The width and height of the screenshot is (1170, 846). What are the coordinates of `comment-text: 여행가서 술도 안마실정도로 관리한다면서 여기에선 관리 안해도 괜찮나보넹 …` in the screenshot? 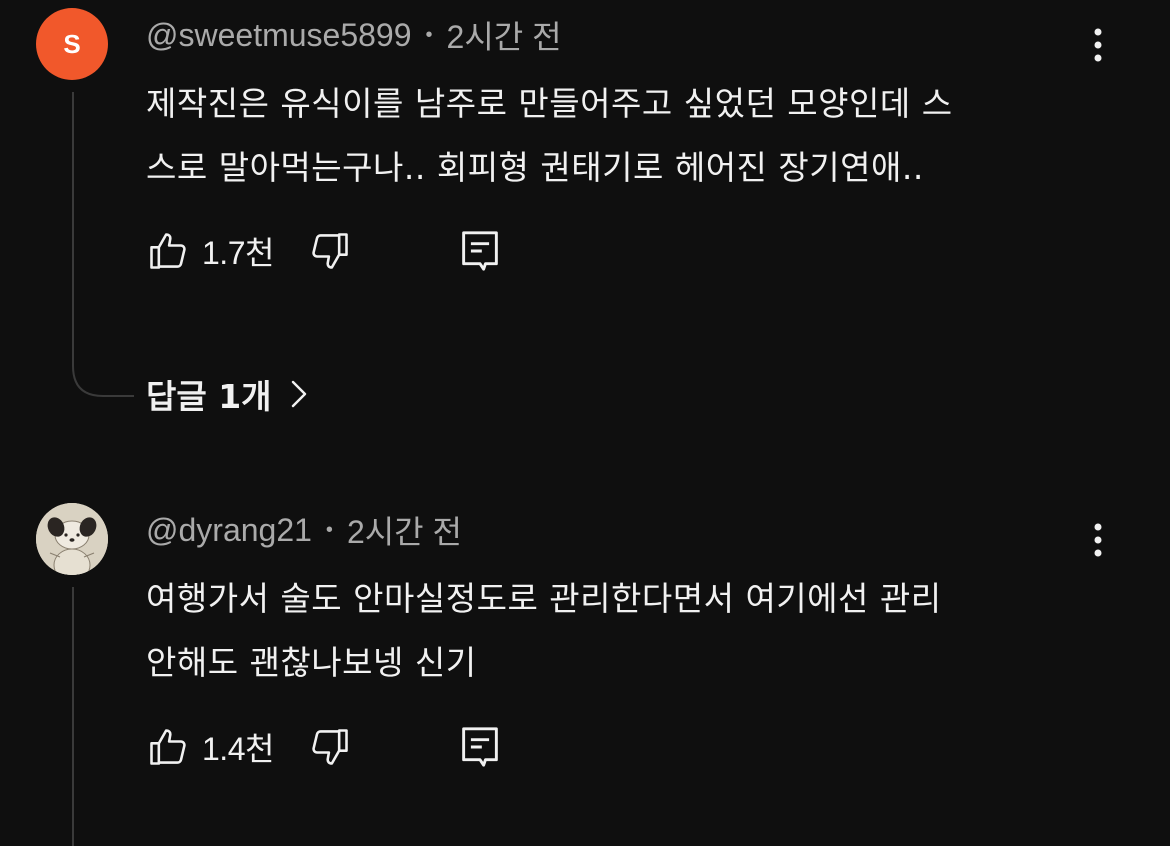 It's located at (626, 631).